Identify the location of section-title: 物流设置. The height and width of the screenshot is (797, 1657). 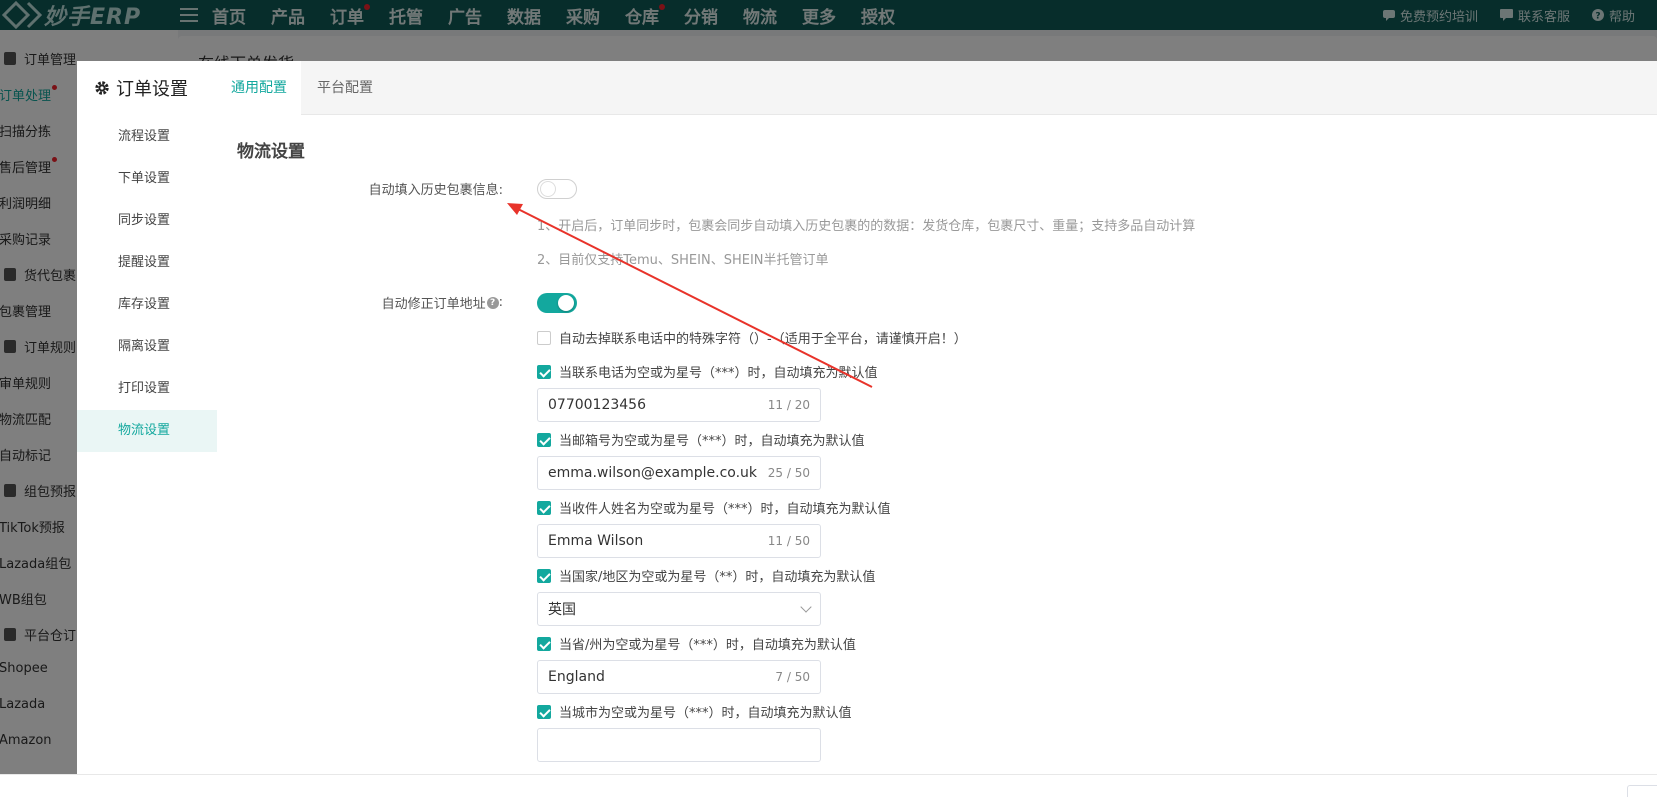
(271, 152).